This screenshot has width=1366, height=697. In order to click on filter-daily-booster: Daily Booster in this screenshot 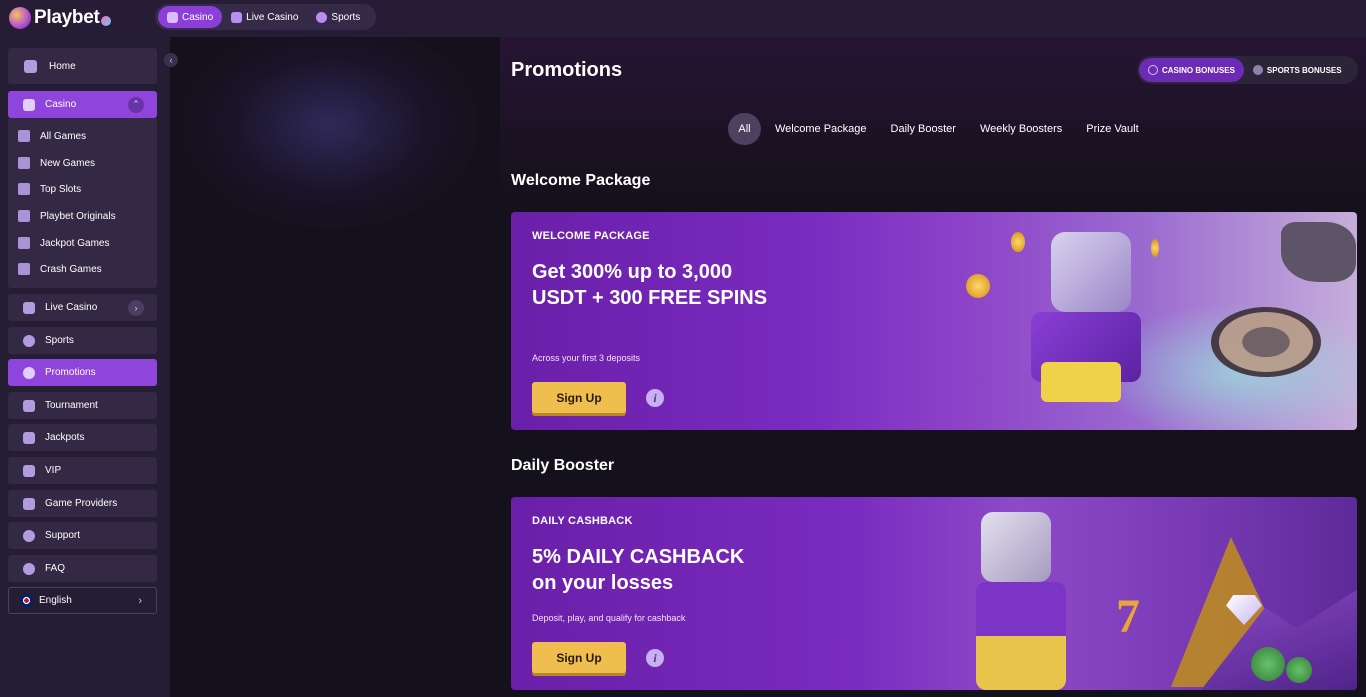, I will do `click(923, 129)`.